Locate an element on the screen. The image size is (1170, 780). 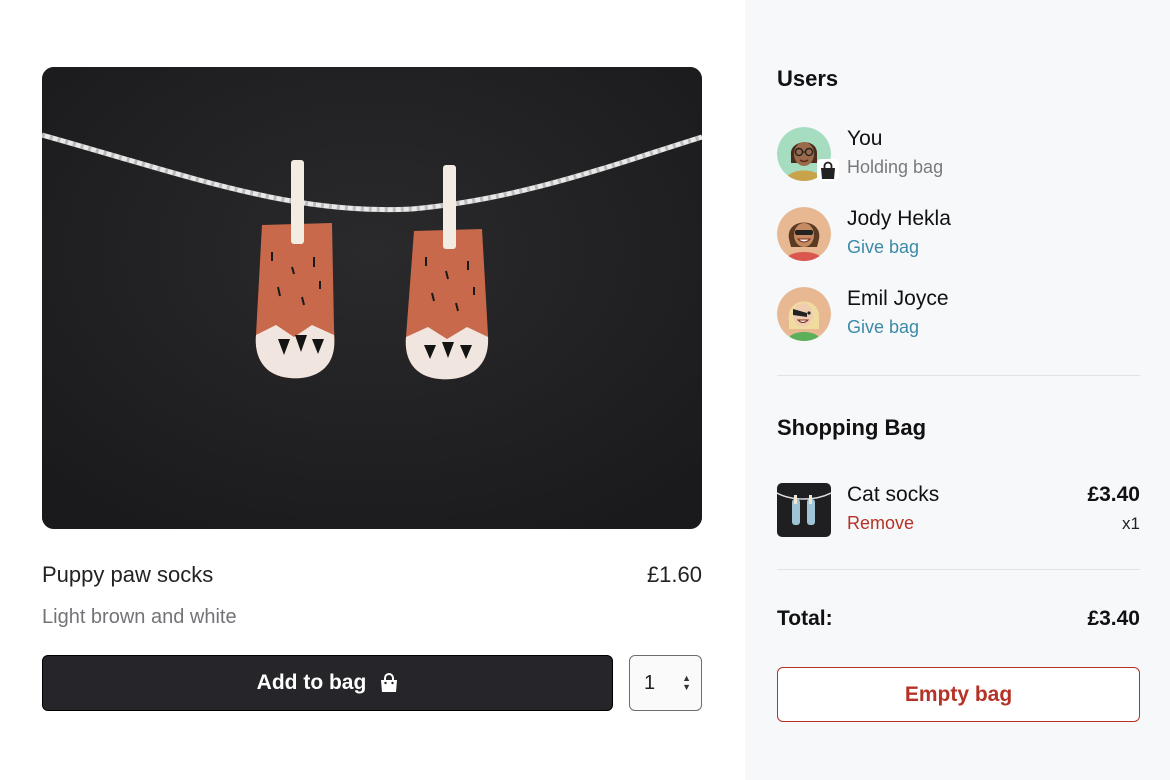
user-item: Emil Joyce Give bag is located at coordinates (962, 314).